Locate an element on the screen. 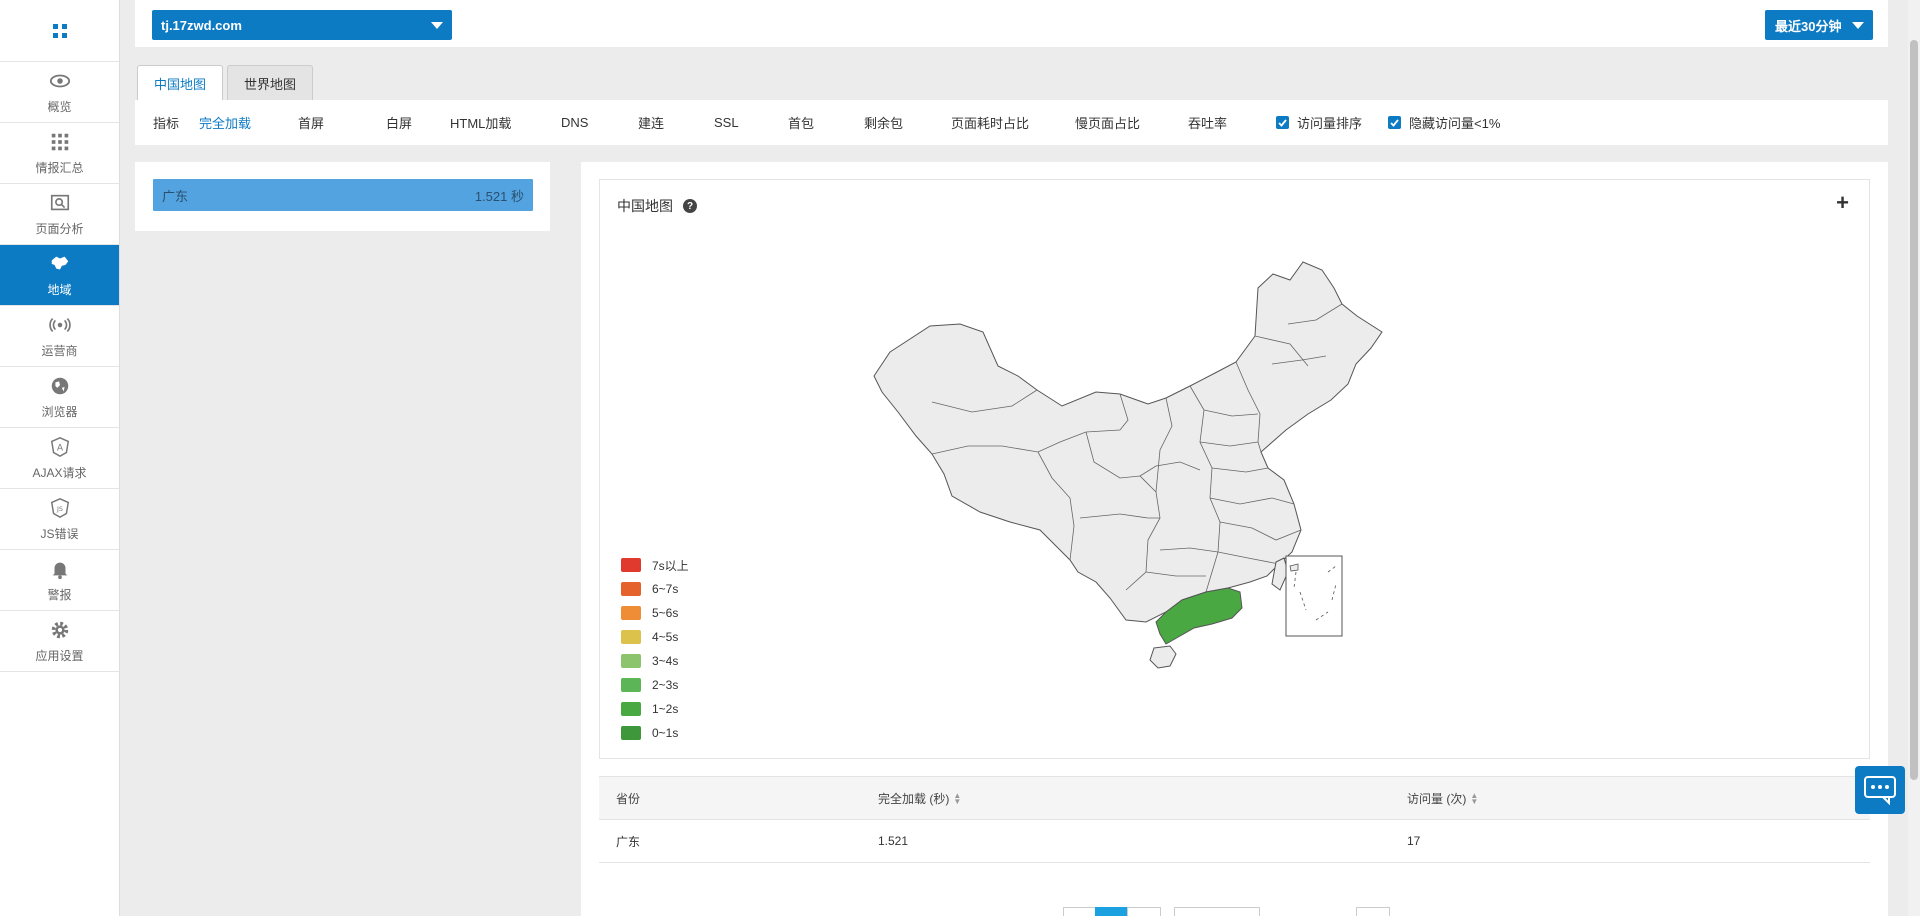 This screenshot has width=1920, height=916. column-header-visits: 访问量 (次) ▲ ▼ is located at coordinates (1442, 798).